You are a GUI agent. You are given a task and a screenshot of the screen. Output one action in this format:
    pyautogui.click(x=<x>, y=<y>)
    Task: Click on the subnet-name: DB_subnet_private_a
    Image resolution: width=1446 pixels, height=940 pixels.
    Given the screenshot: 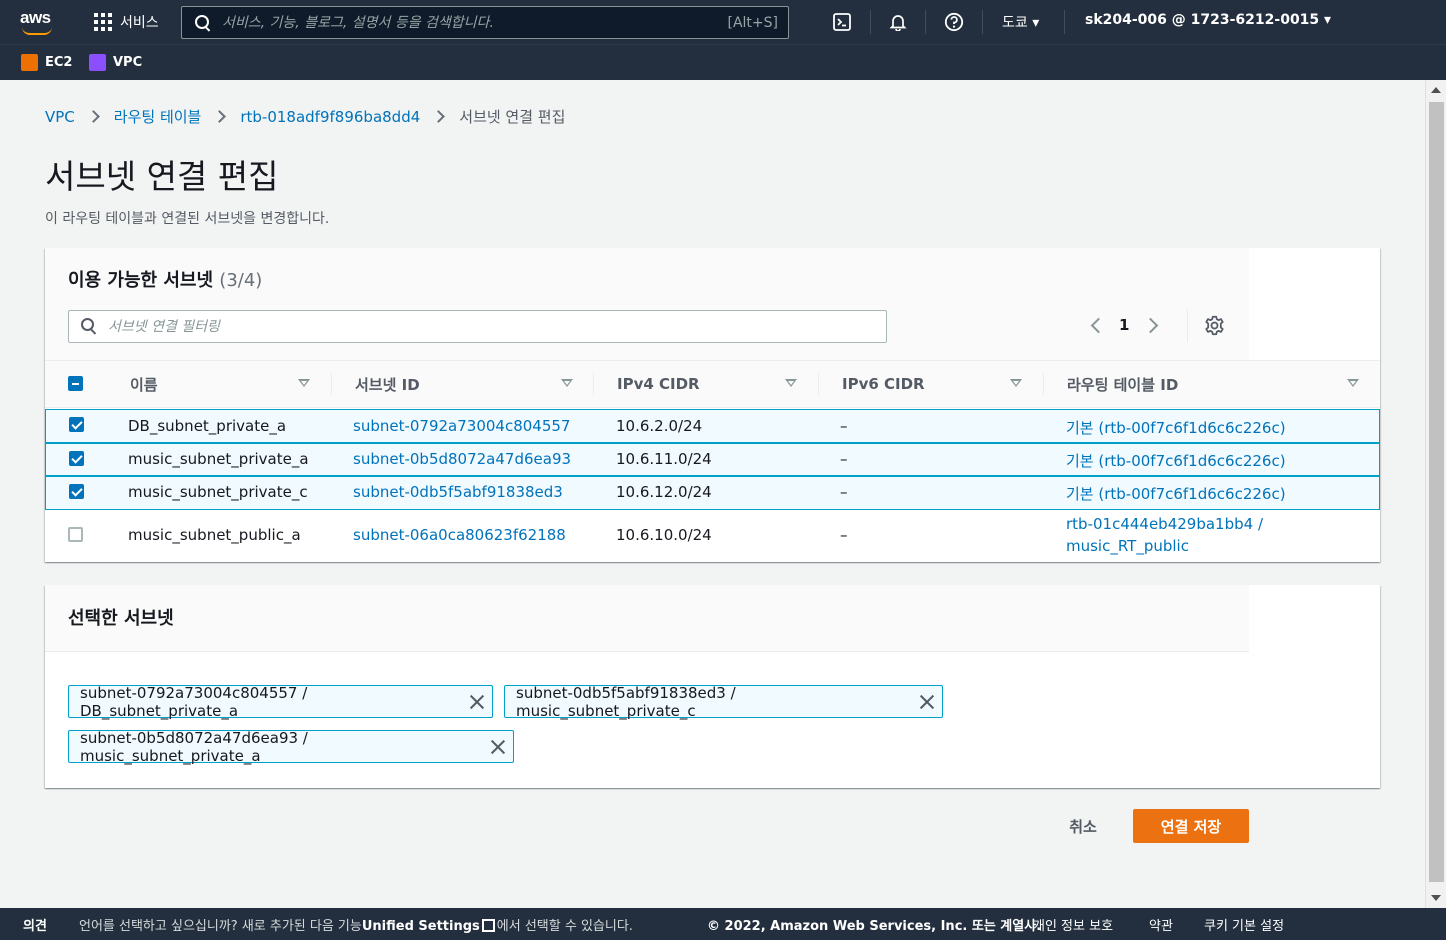 What is the action you would take?
    pyautogui.click(x=207, y=426)
    